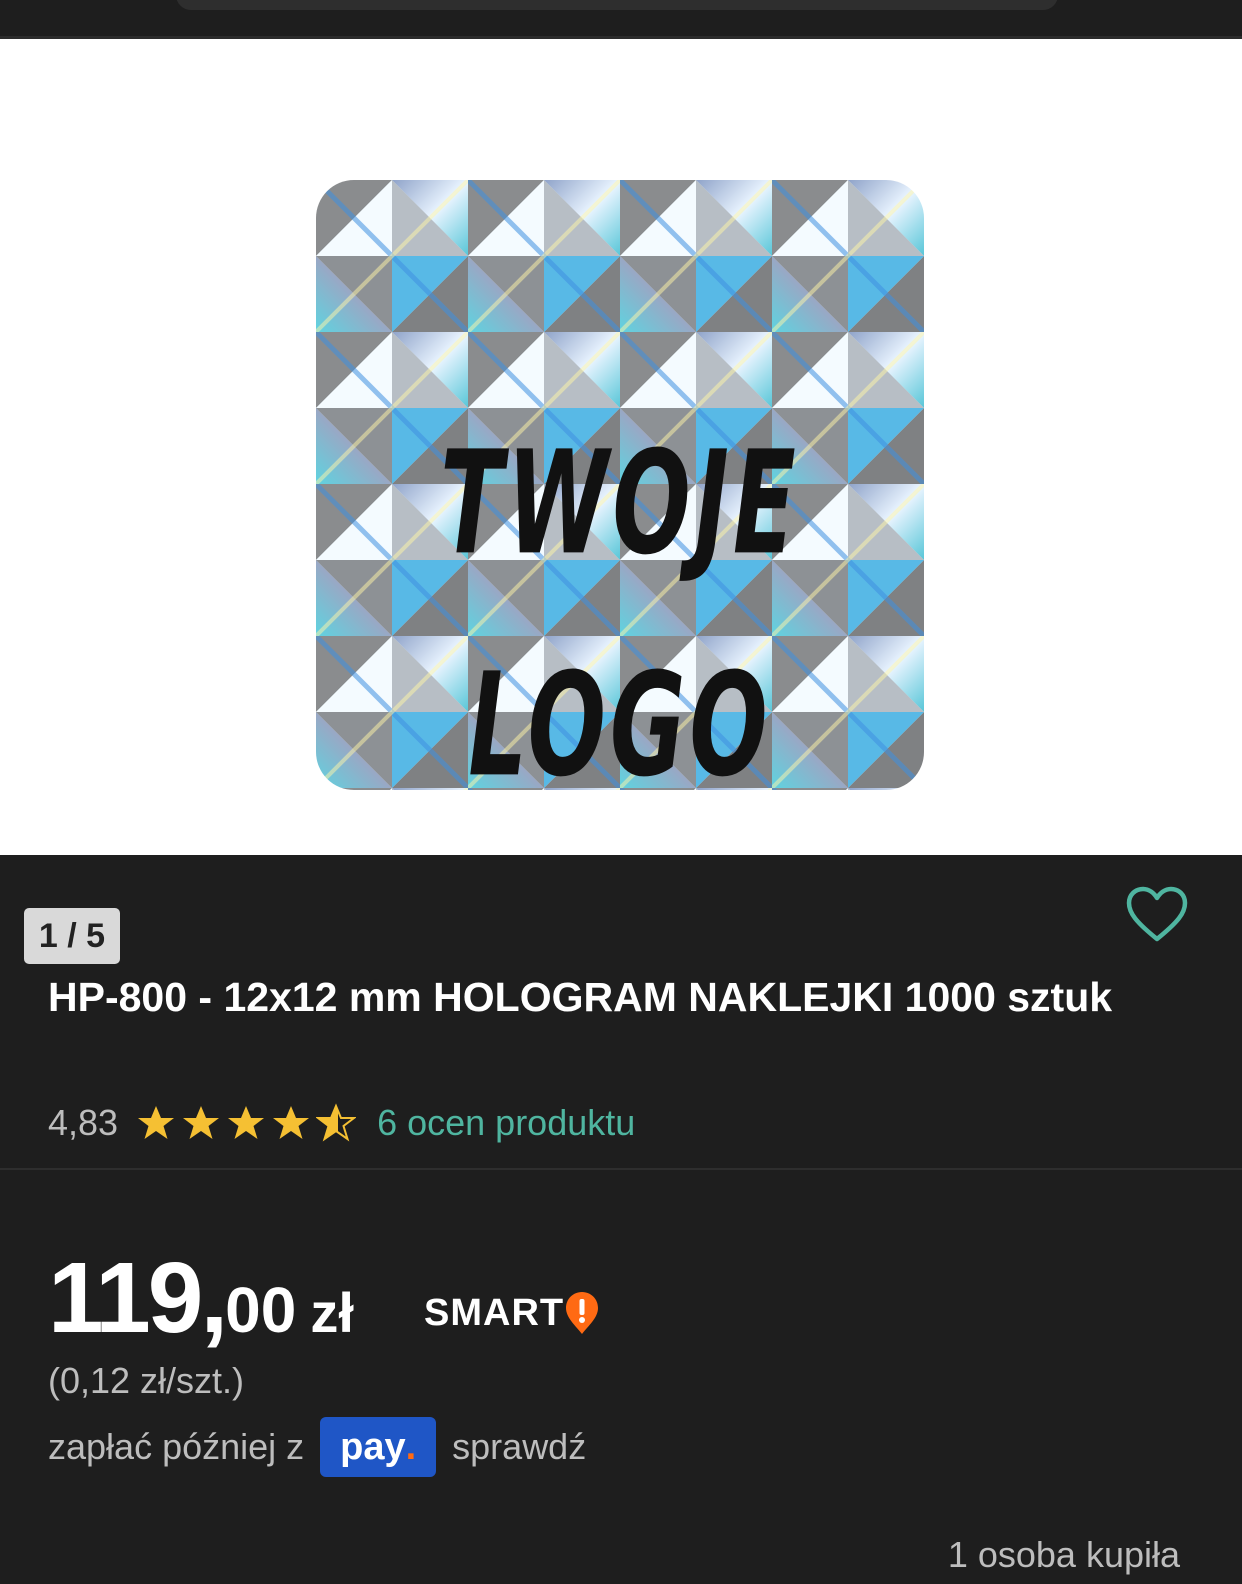 The height and width of the screenshot is (1584, 1242). What do you see at coordinates (336, 1122) in the screenshot?
I see `star-half-icon` at bounding box center [336, 1122].